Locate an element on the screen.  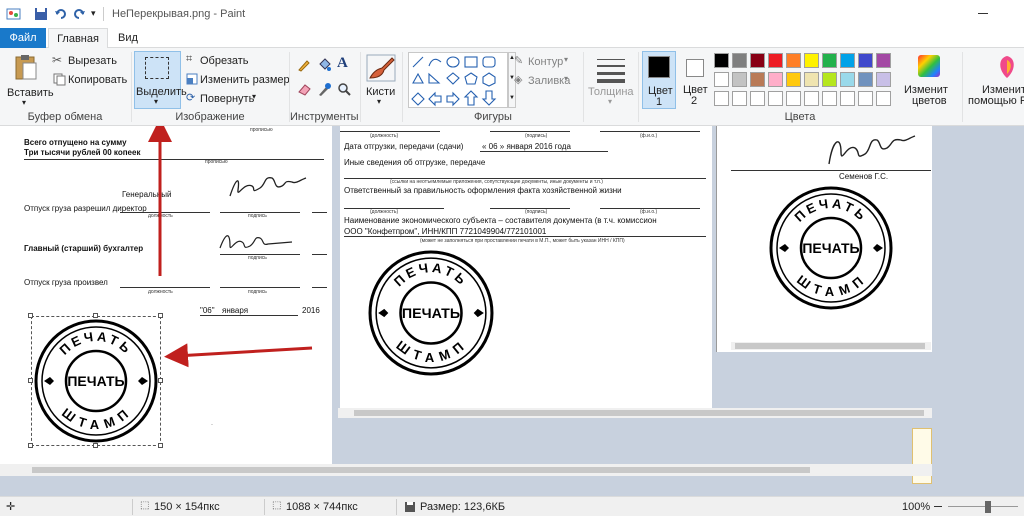
copy-button: Копировать is located at coordinates (90, 80).